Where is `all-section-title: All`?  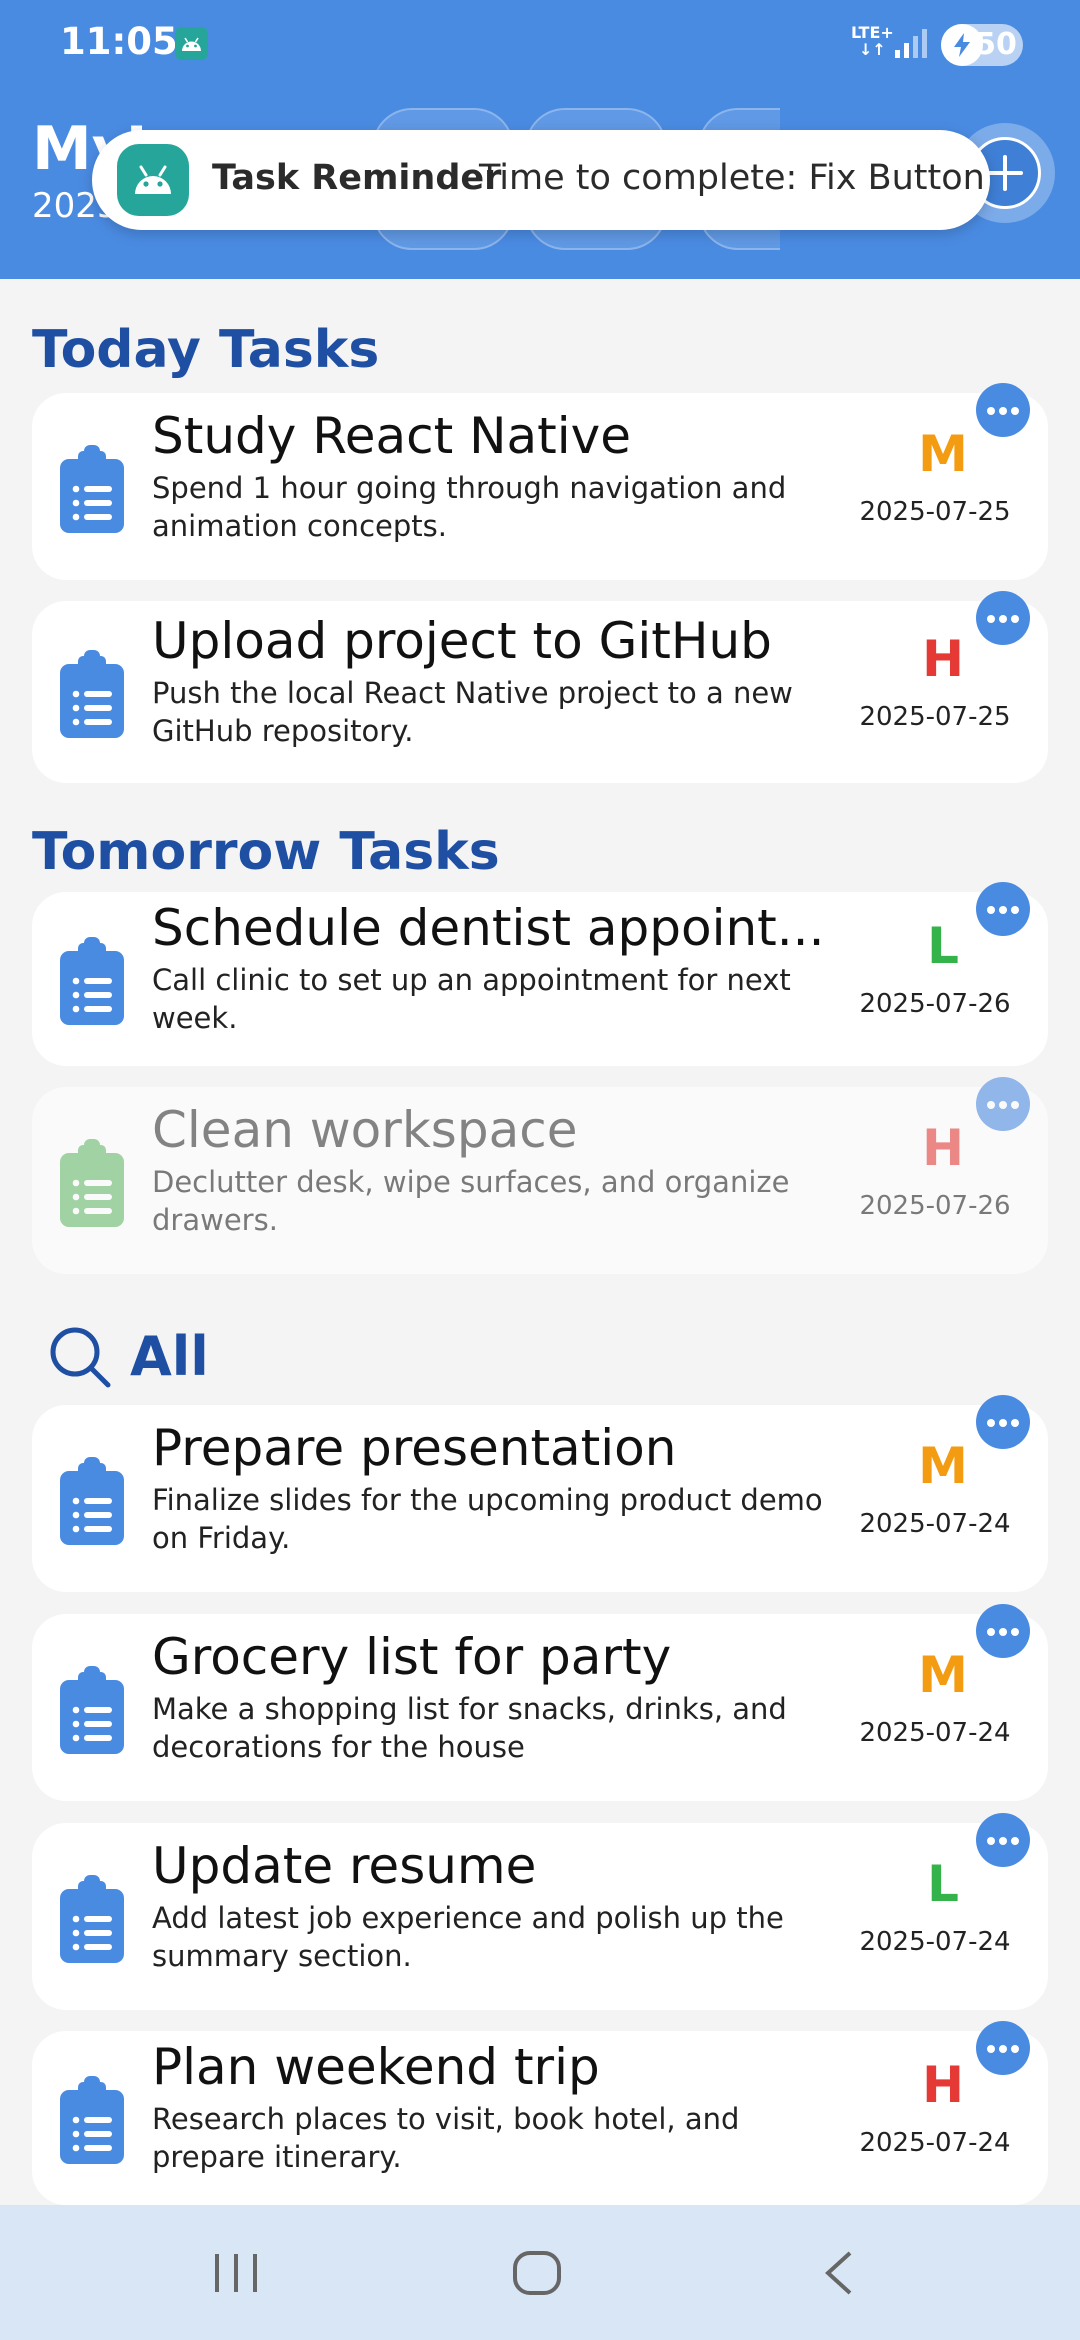 all-section-title: All is located at coordinates (169, 1356).